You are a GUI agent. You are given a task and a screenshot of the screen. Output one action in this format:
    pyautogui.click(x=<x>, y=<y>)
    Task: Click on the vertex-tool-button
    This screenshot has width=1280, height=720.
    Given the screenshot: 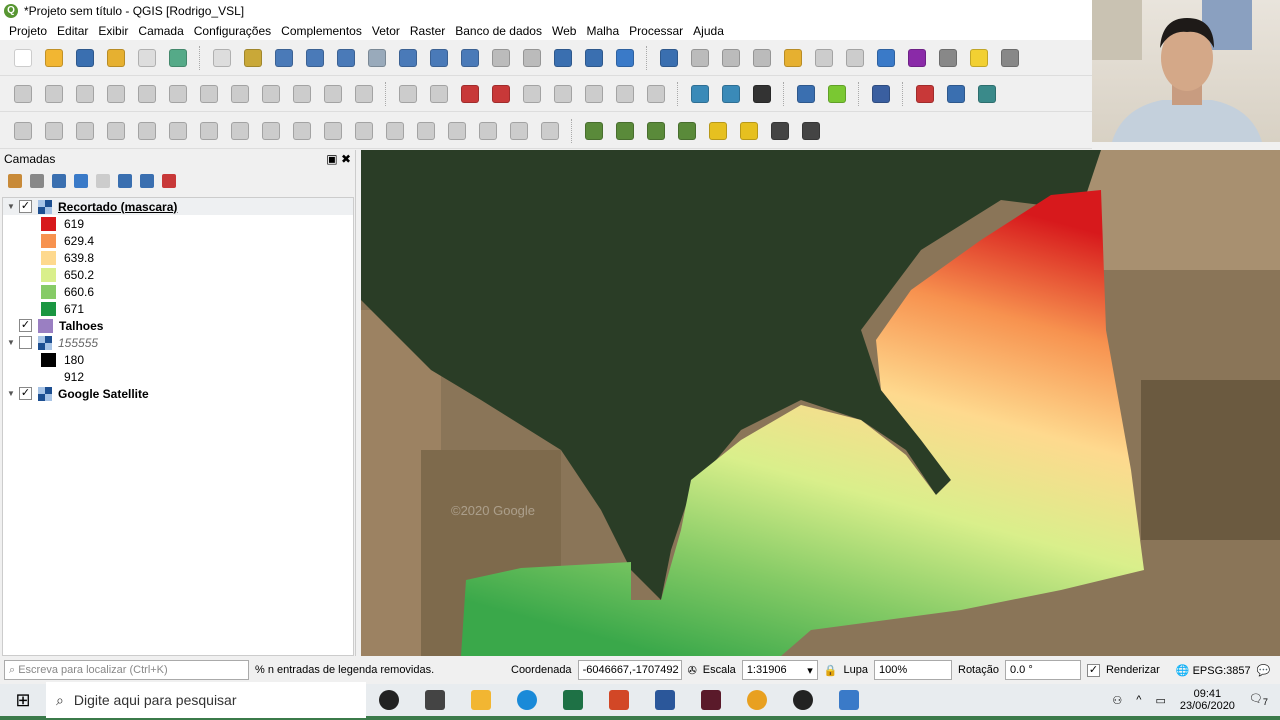 What is the action you would take?
    pyautogui.click(x=147, y=94)
    